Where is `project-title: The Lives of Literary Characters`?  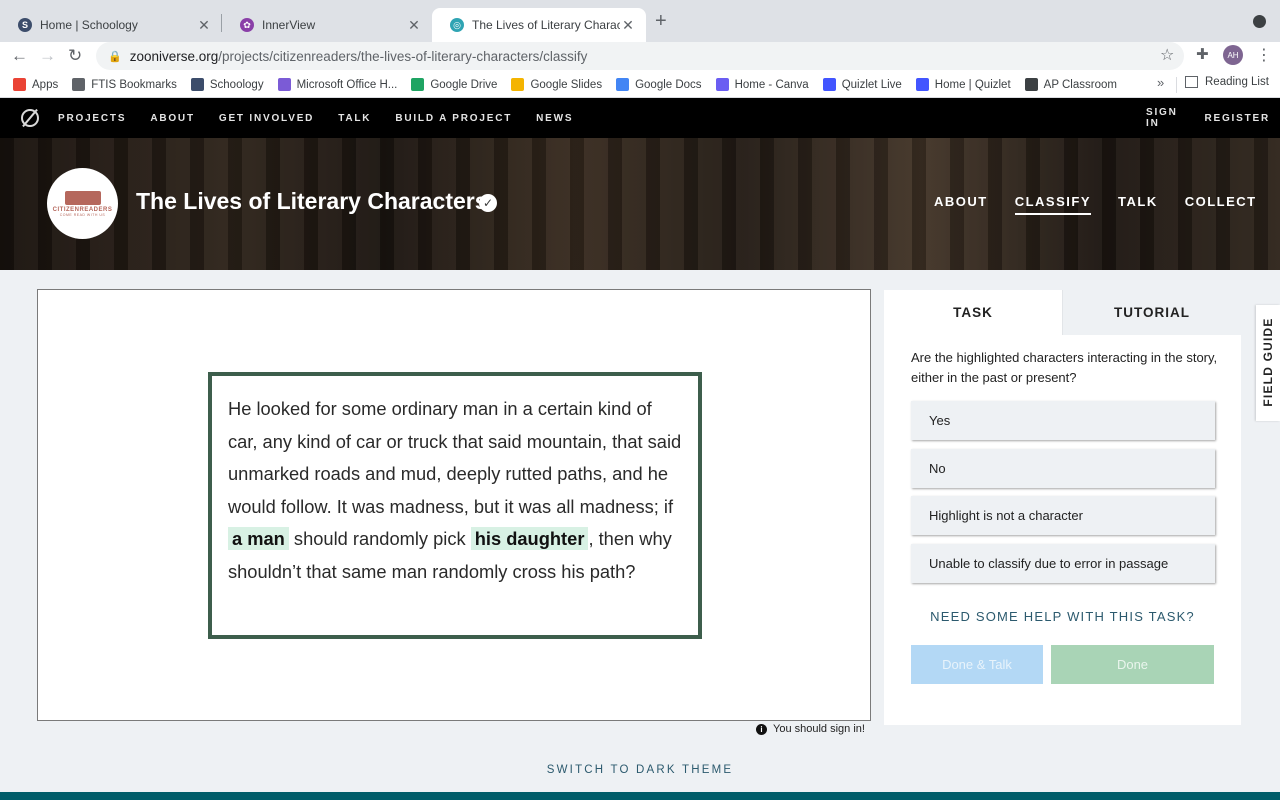 project-title: The Lives of Literary Characters is located at coordinates (312, 201).